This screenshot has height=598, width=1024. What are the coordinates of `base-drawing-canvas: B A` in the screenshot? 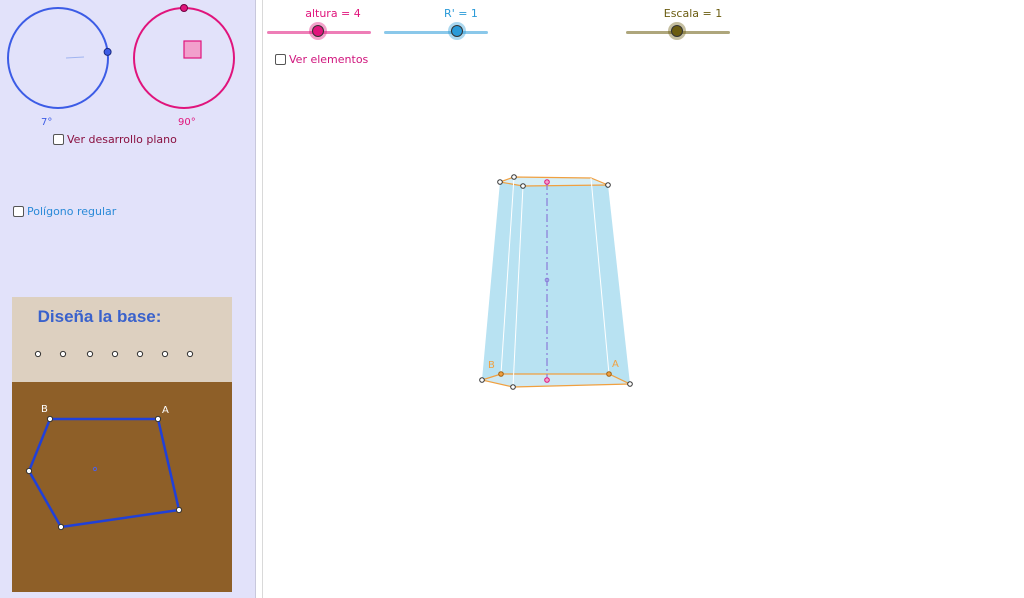 It's located at (122, 487).